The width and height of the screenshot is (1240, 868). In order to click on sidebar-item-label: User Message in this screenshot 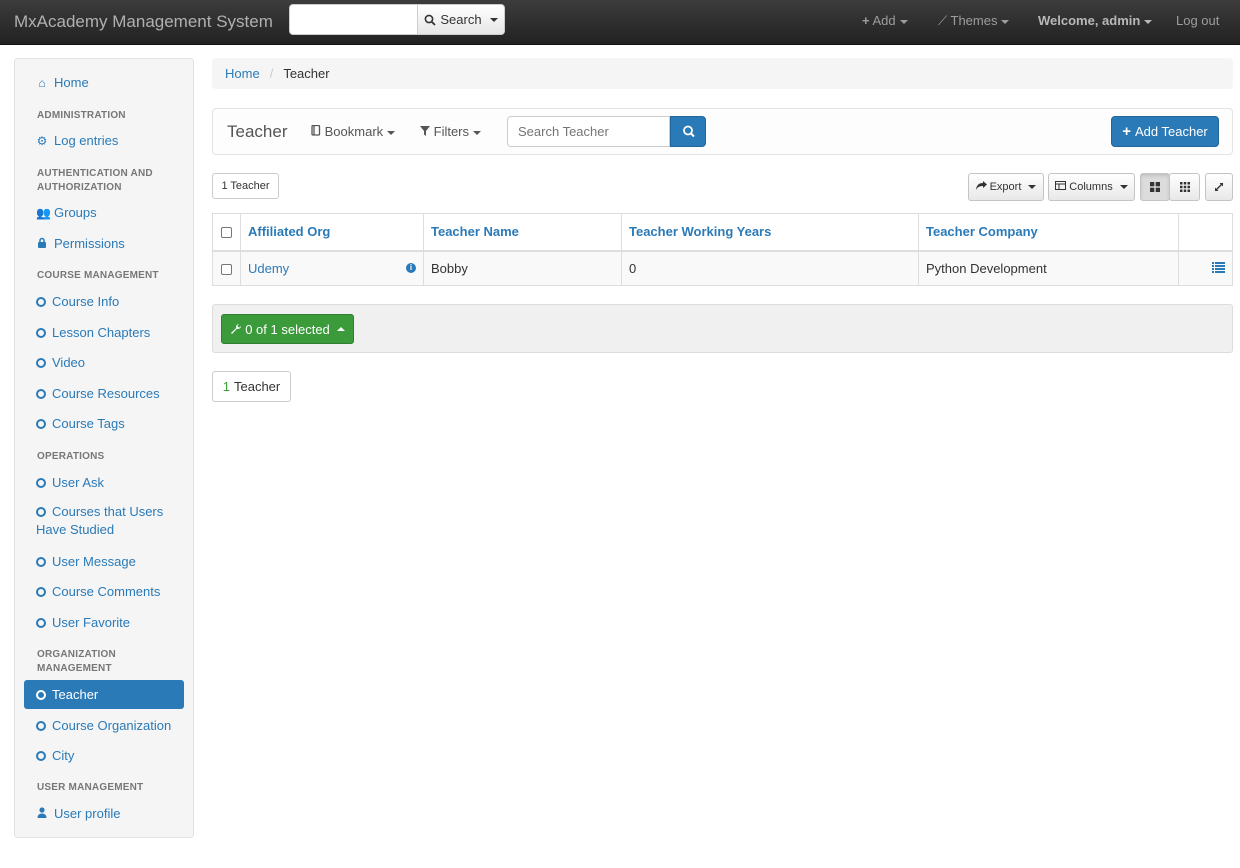, I will do `click(94, 561)`.